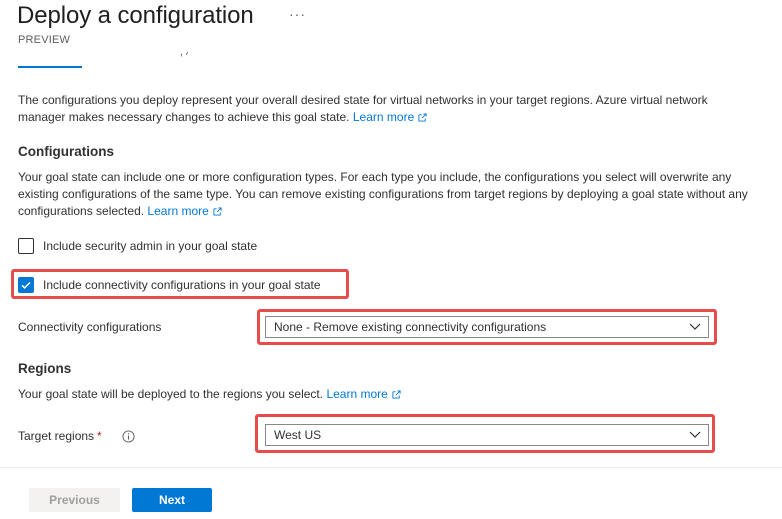  What do you see at coordinates (297, 14) in the screenshot?
I see `more-options-icon: ···` at bounding box center [297, 14].